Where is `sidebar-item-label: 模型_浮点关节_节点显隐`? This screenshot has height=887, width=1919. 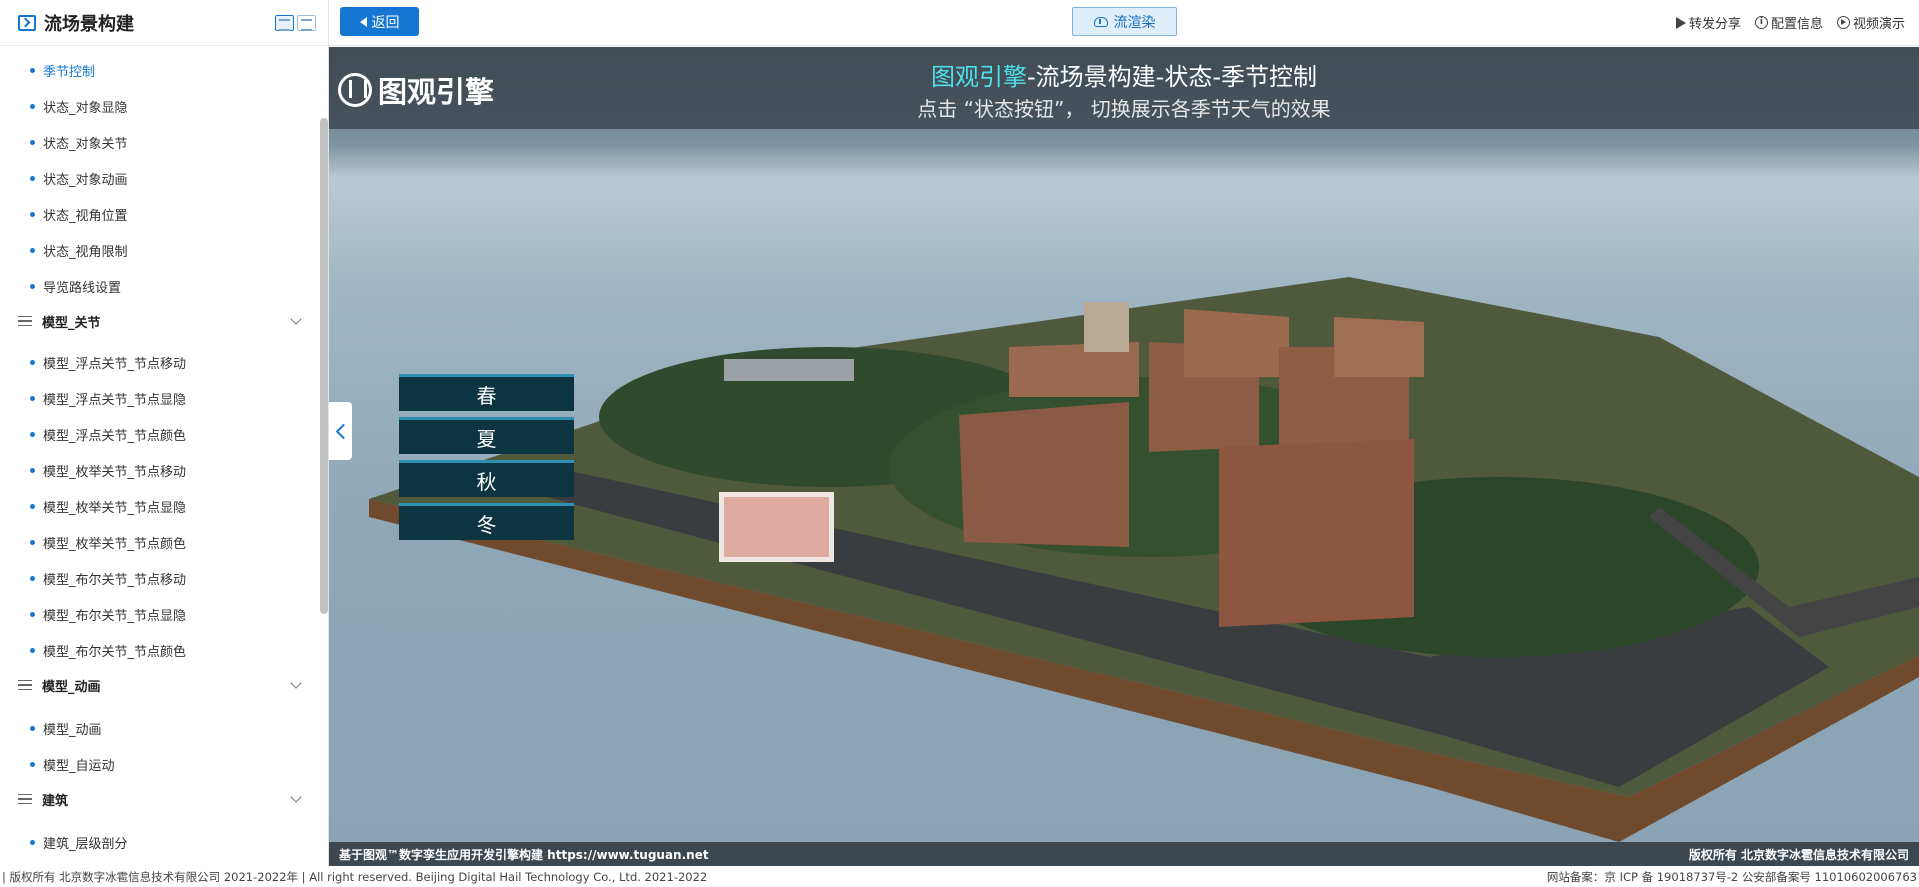
sidebar-item-label: 模型_浮点关节_节点显隐 is located at coordinates (115, 400).